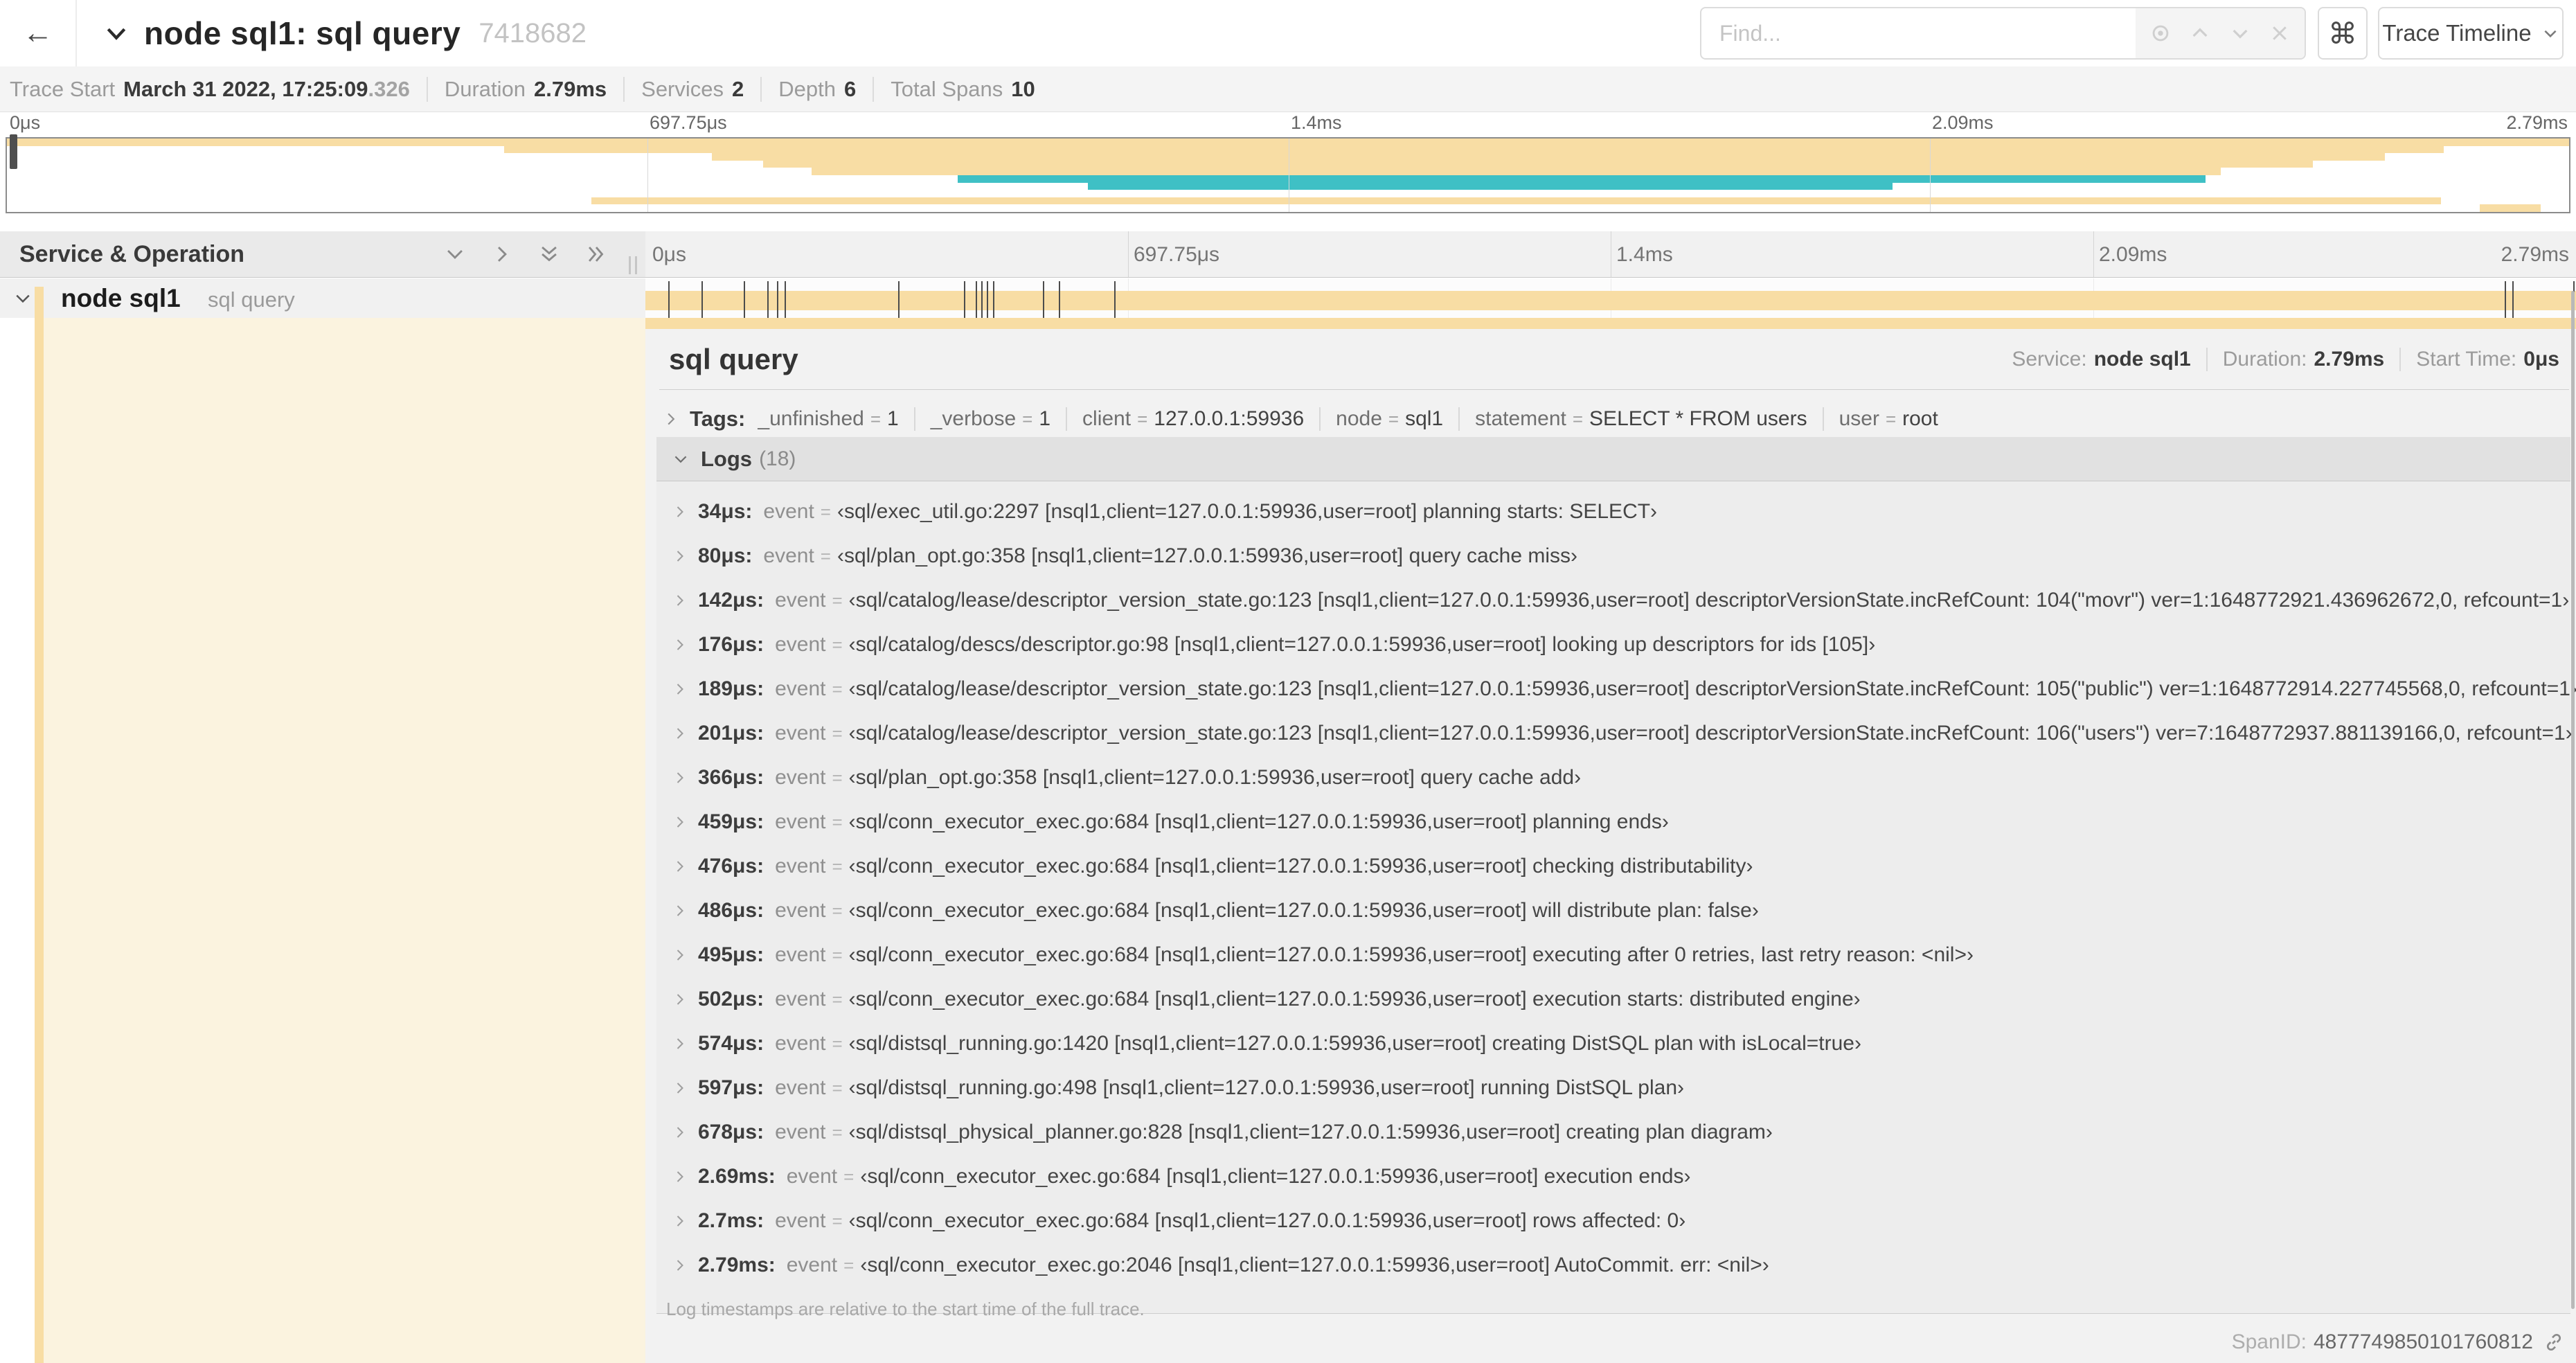  What do you see at coordinates (533, 33) in the screenshot?
I see `trace-id: 7418682` at bounding box center [533, 33].